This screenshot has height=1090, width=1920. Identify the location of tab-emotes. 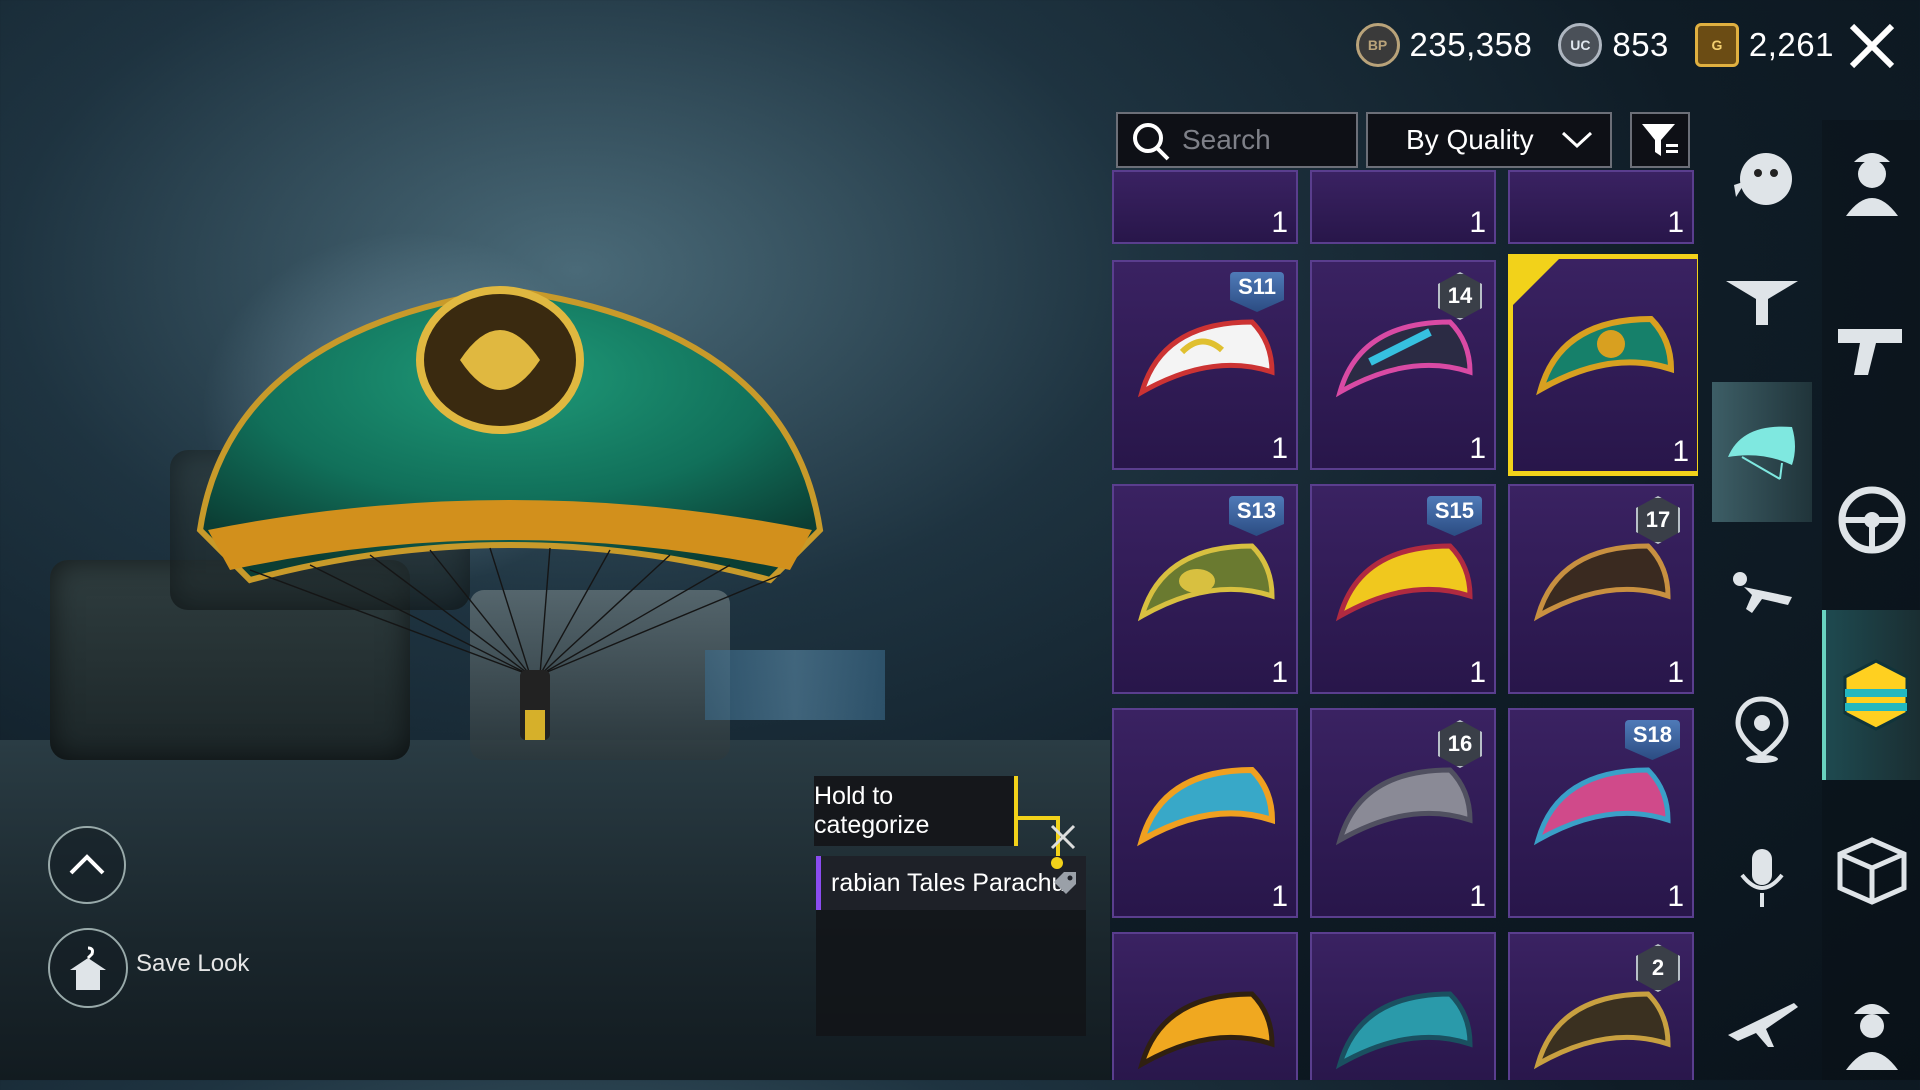
(1762, 180).